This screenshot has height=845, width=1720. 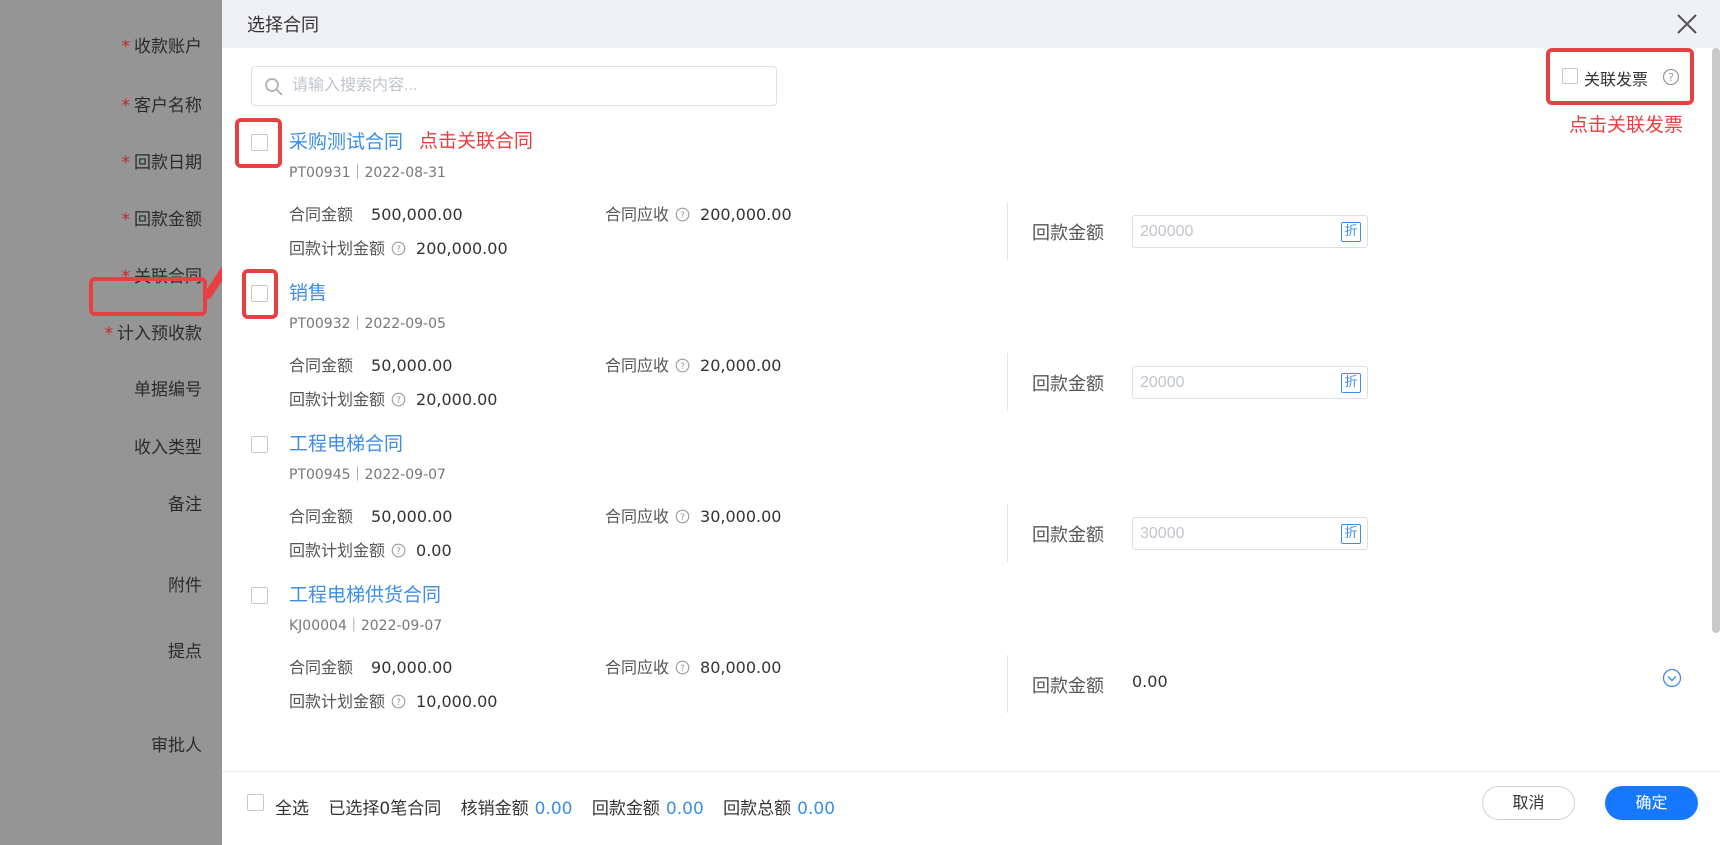 What do you see at coordinates (1616, 78) in the screenshot?
I see `link-invoice-label: 关联发票` at bounding box center [1616, 78].